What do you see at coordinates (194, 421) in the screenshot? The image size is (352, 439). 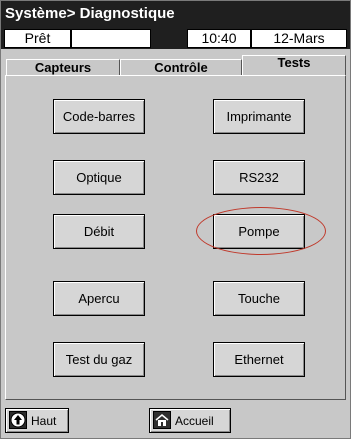 I see `accueil-label: Accueil` at bounding box center [194, 421].